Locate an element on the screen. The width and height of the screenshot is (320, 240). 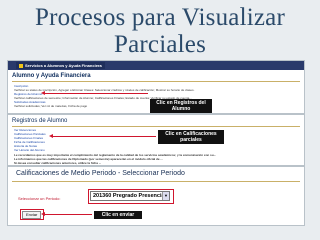
callout-midterm-grades: Clic en Calificaciones parciales is located at coordinates (191, 137).